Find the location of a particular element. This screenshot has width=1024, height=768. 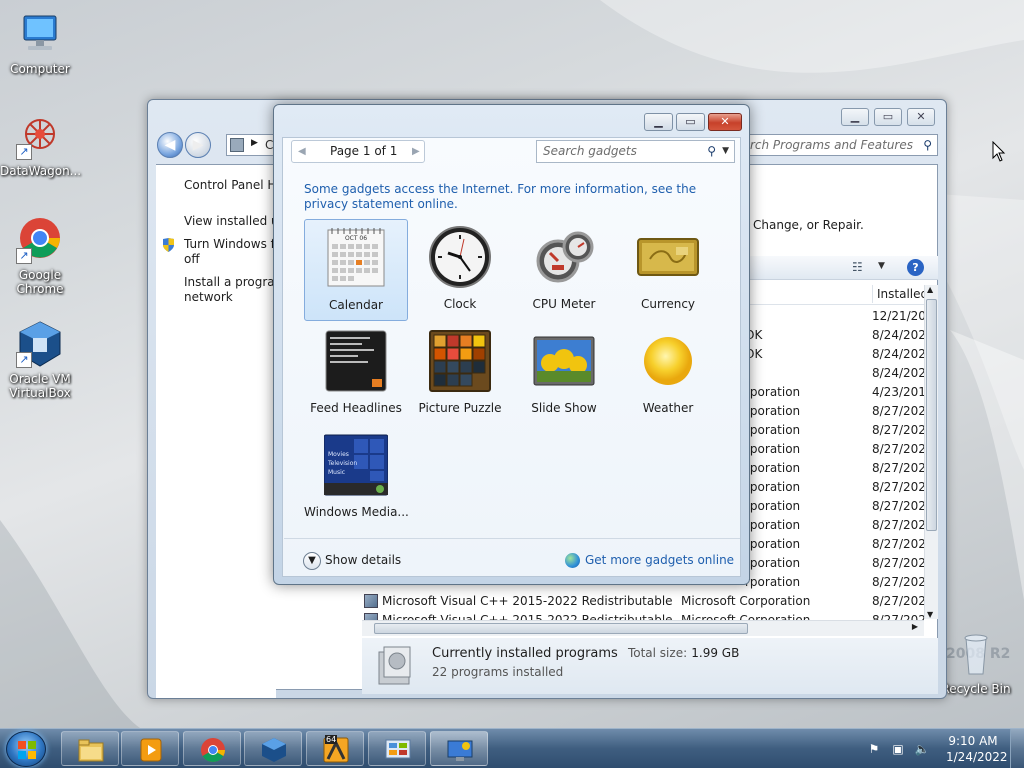

gadgets-icon is located at coordinates (460, 750).